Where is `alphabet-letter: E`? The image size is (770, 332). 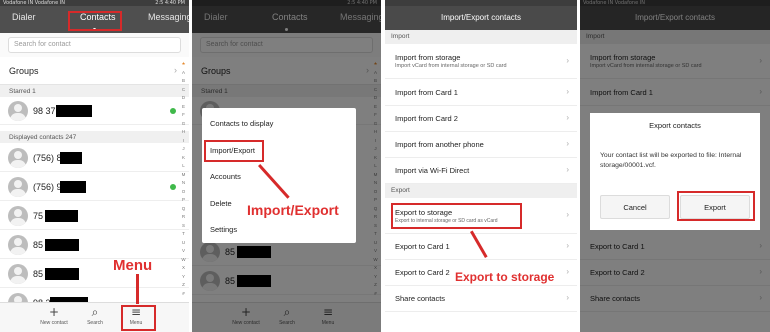
alphabet-letter: E is located at coordinates (183, 107).